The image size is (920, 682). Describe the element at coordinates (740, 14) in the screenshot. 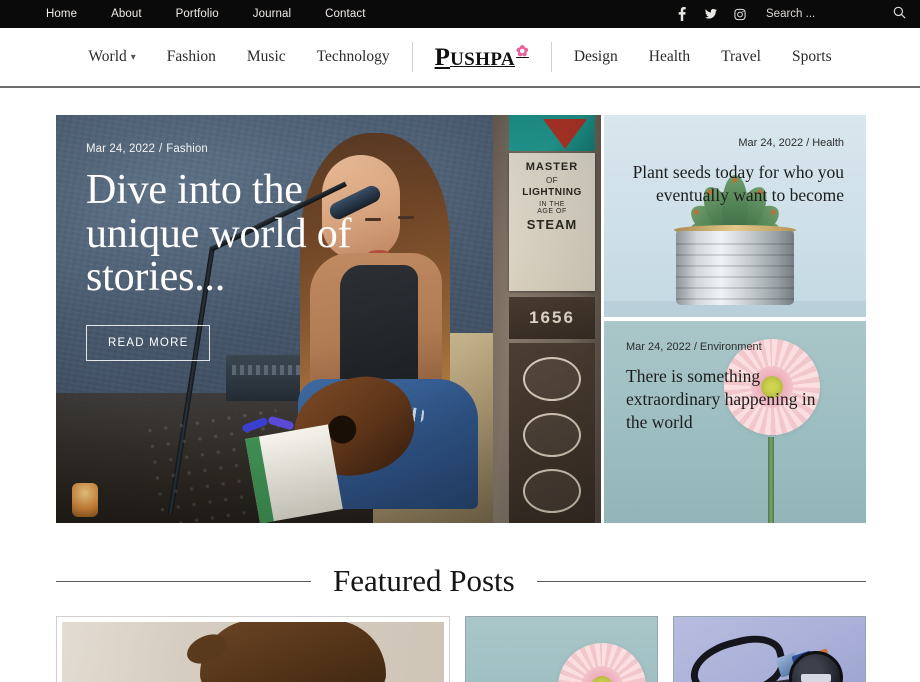

I see `instagram-icon` at that location.